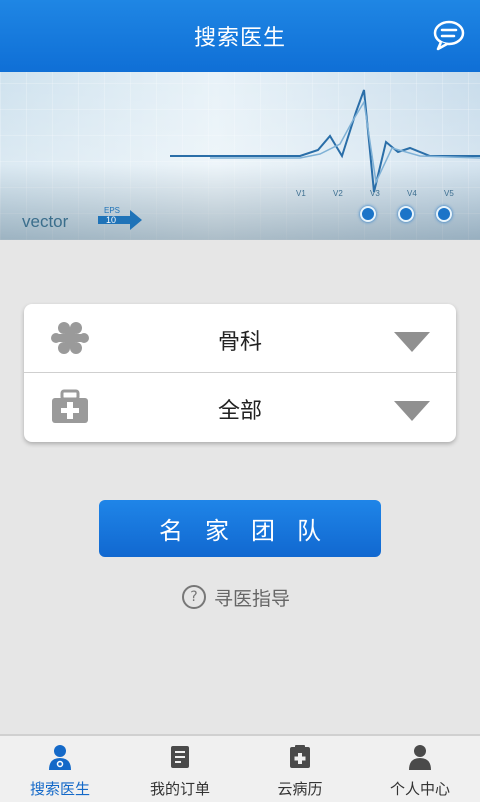 The height and width of the screenshot is (802, 480). Describe the element at coordinates (420, 757) in the screenshot. I see `person-icon` at that location.